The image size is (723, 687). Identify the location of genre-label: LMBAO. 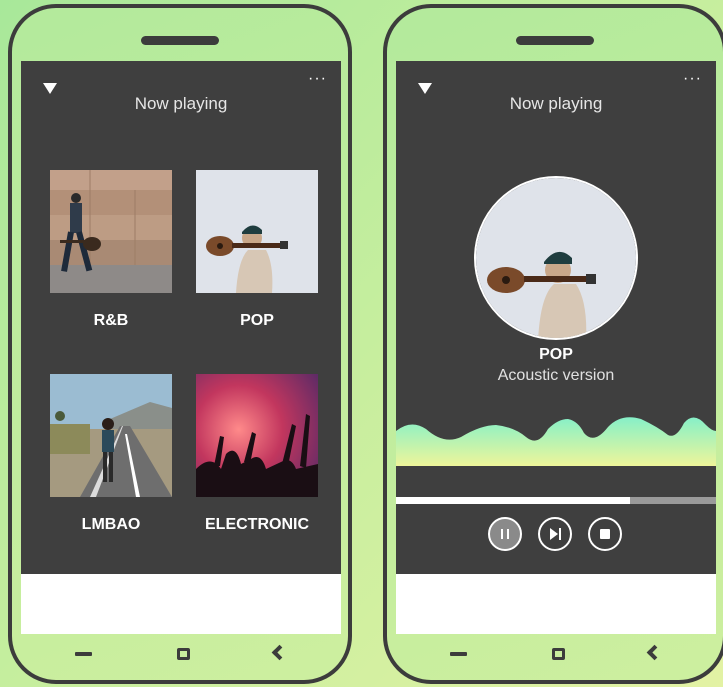
(111, 524).